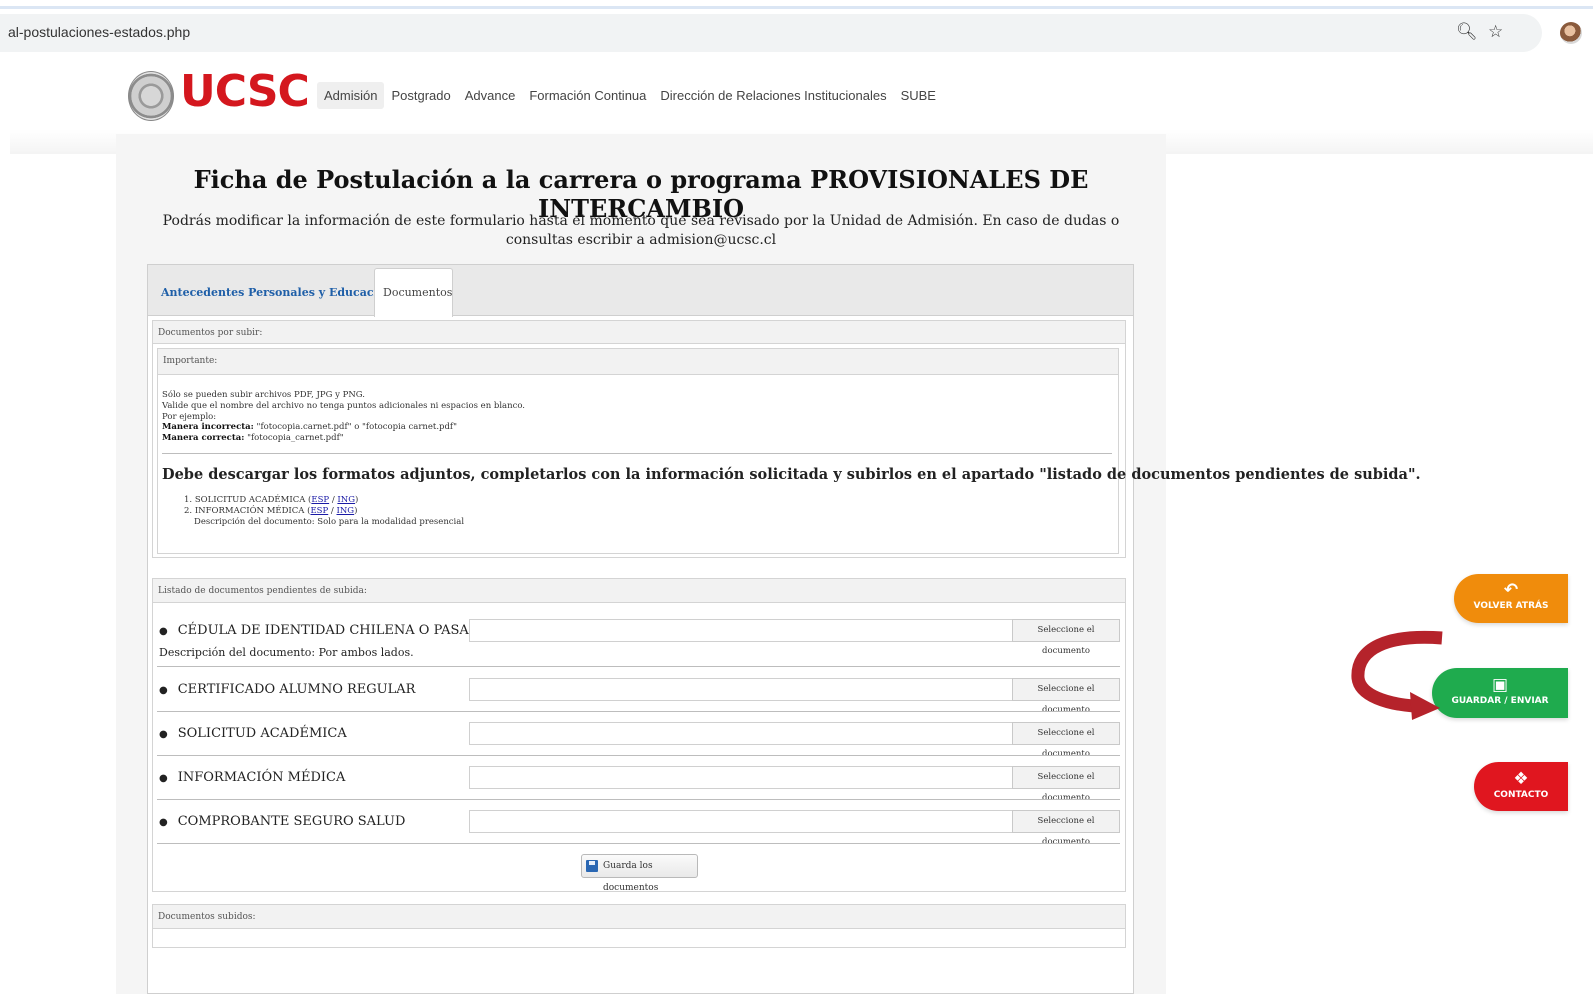  I want to click on site-logo: UCSC, so click(245, 91).